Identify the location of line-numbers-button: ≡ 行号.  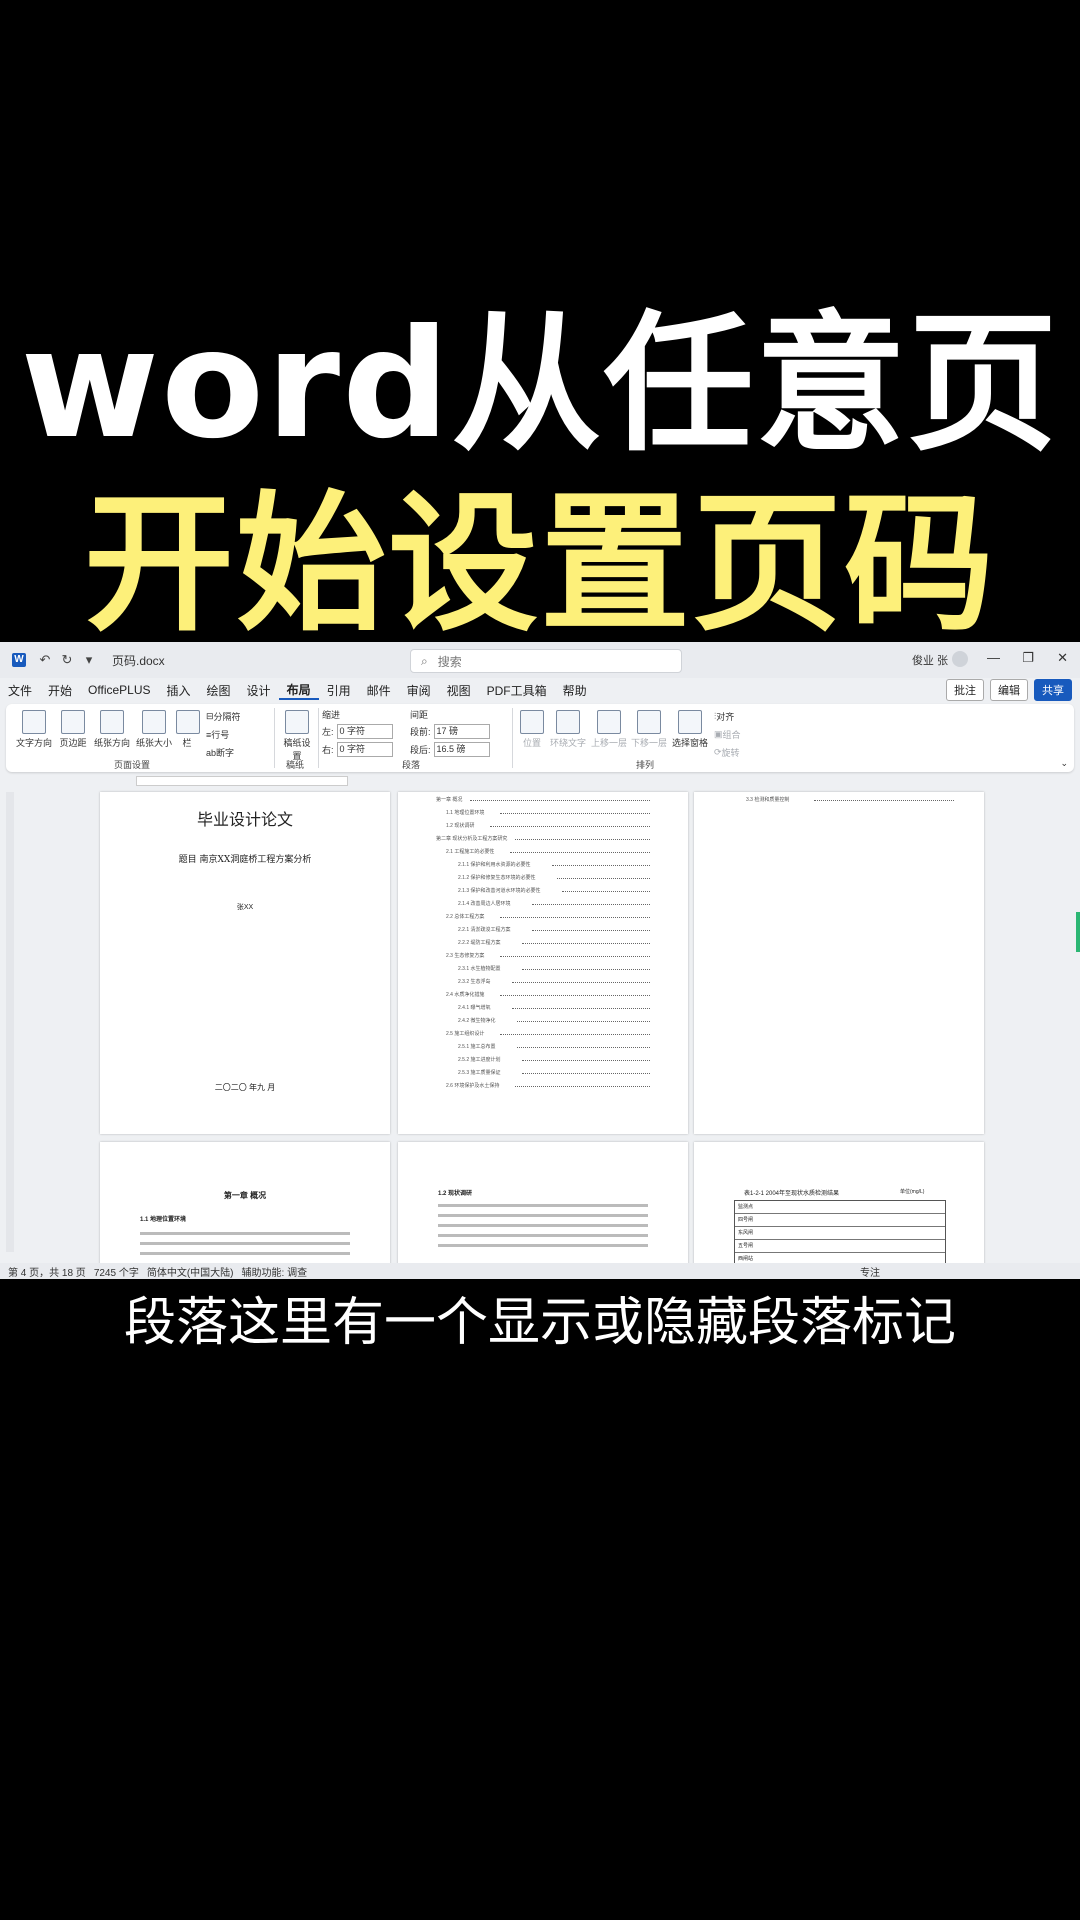
(217, 734).